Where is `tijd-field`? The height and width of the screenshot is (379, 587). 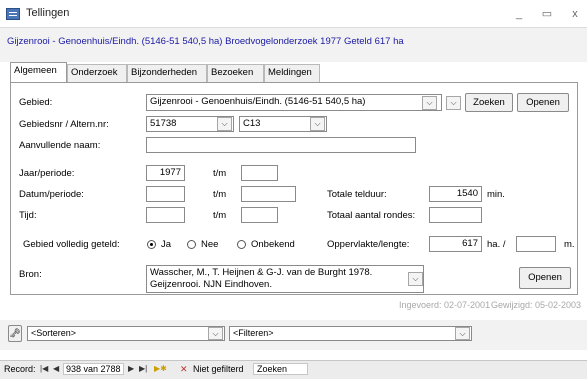
tijd-field is located at coordinates (165, 215).